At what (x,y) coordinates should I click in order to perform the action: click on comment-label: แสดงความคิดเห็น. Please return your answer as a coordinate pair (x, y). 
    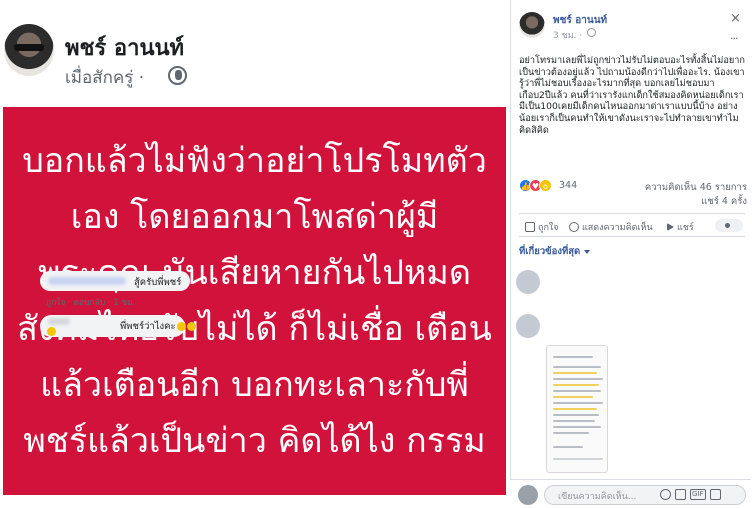
    Looking at the image, I should click on (617, 228).